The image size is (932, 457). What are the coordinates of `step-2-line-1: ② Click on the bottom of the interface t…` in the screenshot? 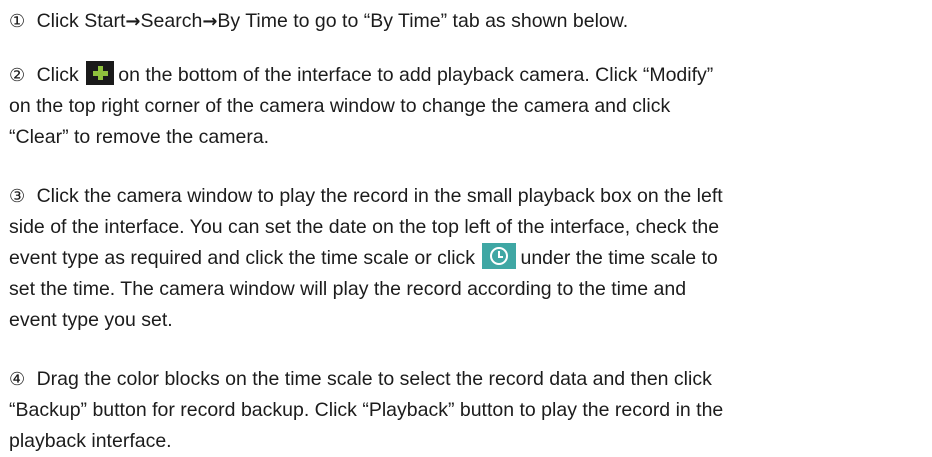 It's located at (468, 75).